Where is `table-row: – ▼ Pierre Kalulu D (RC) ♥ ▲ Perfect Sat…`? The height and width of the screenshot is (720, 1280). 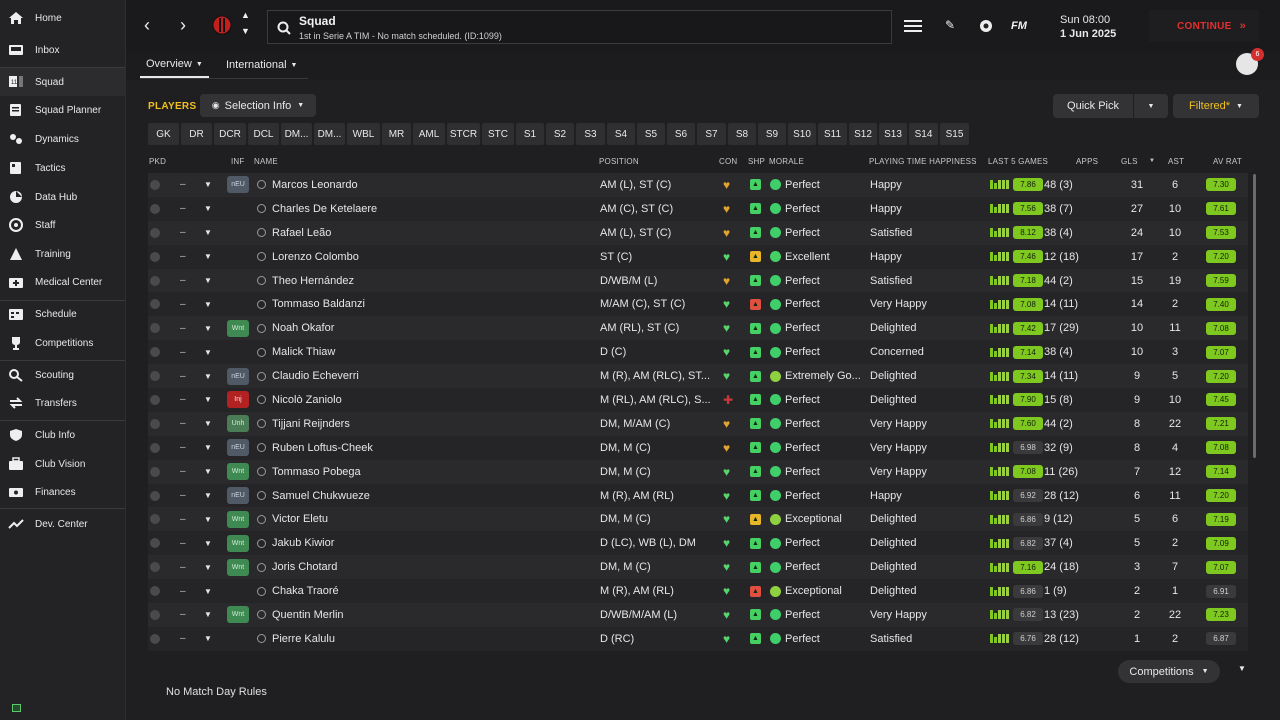 table-row: – ▼ Pierre Kalulu D (RC) ♥ ▲ Perfect Sat… is located at coordinates (698, 638).